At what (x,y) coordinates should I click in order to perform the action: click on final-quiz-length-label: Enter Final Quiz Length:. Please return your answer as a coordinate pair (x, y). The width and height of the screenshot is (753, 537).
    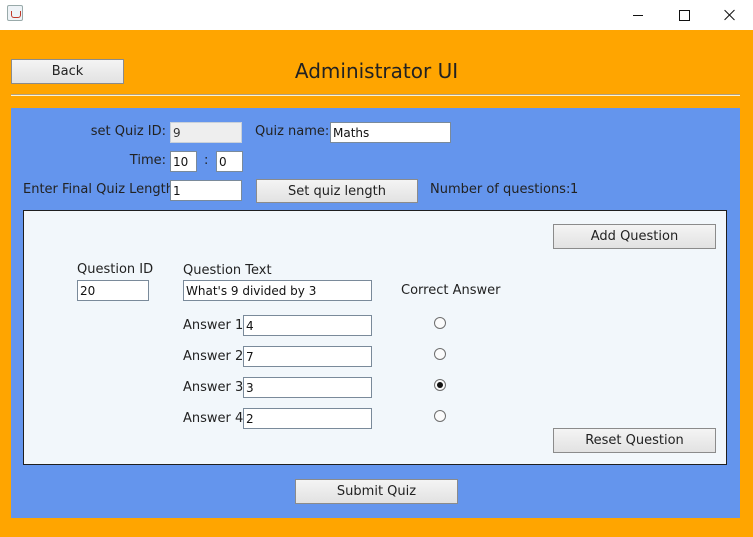
    Looking at the image, I should click on (101, 189).